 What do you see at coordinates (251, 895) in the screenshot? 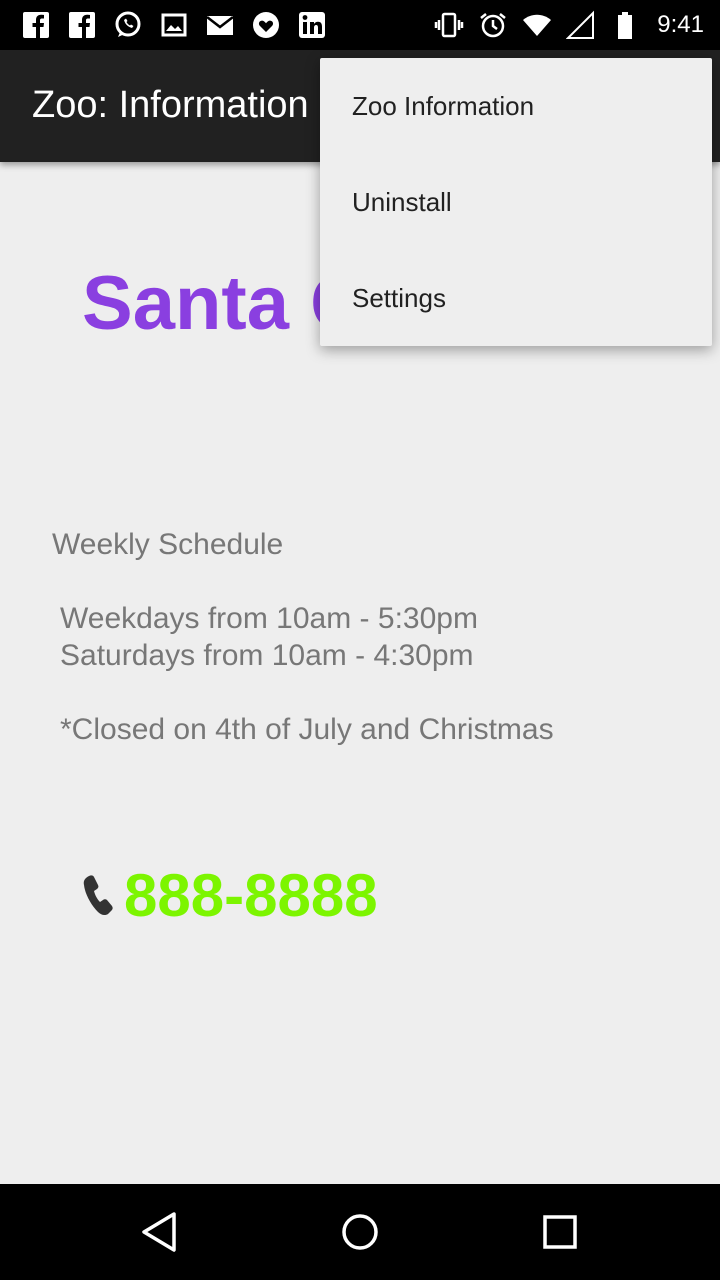
I see `phone-number: 888-8888` at bounding box center [251, 895].